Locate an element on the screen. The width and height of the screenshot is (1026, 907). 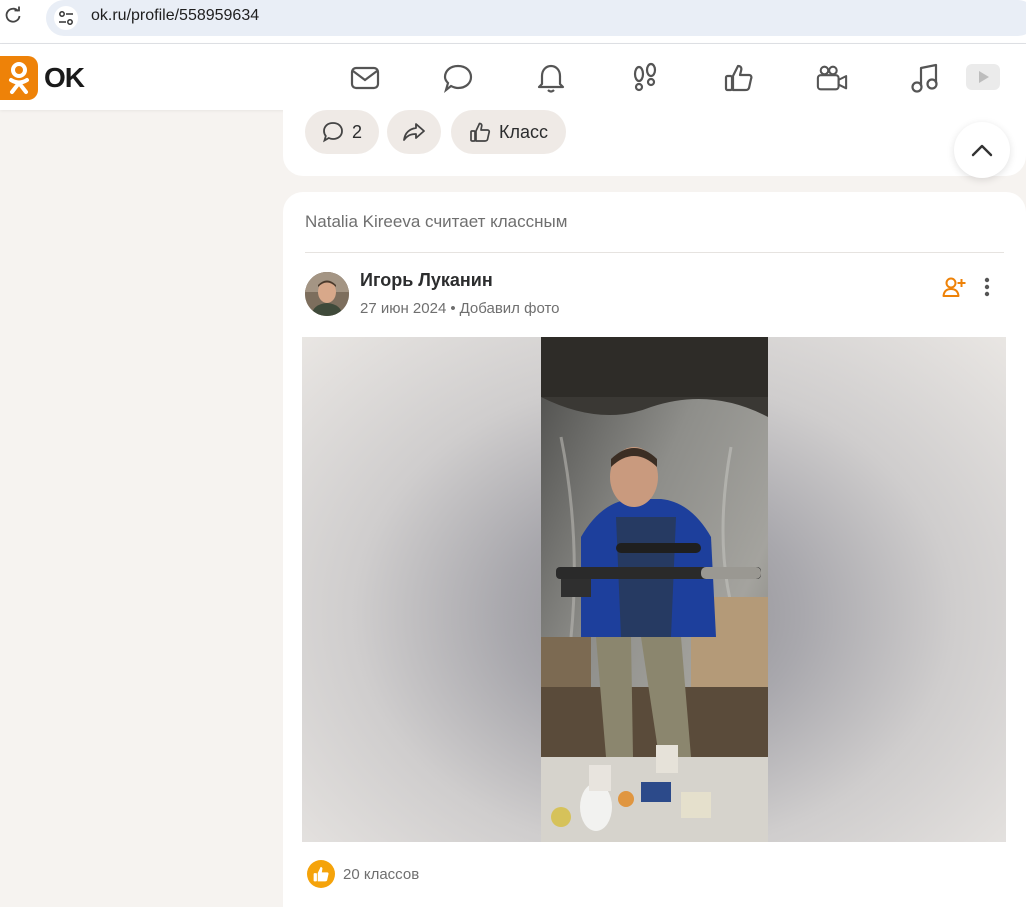
avatar is located at coordinates (327, 294).